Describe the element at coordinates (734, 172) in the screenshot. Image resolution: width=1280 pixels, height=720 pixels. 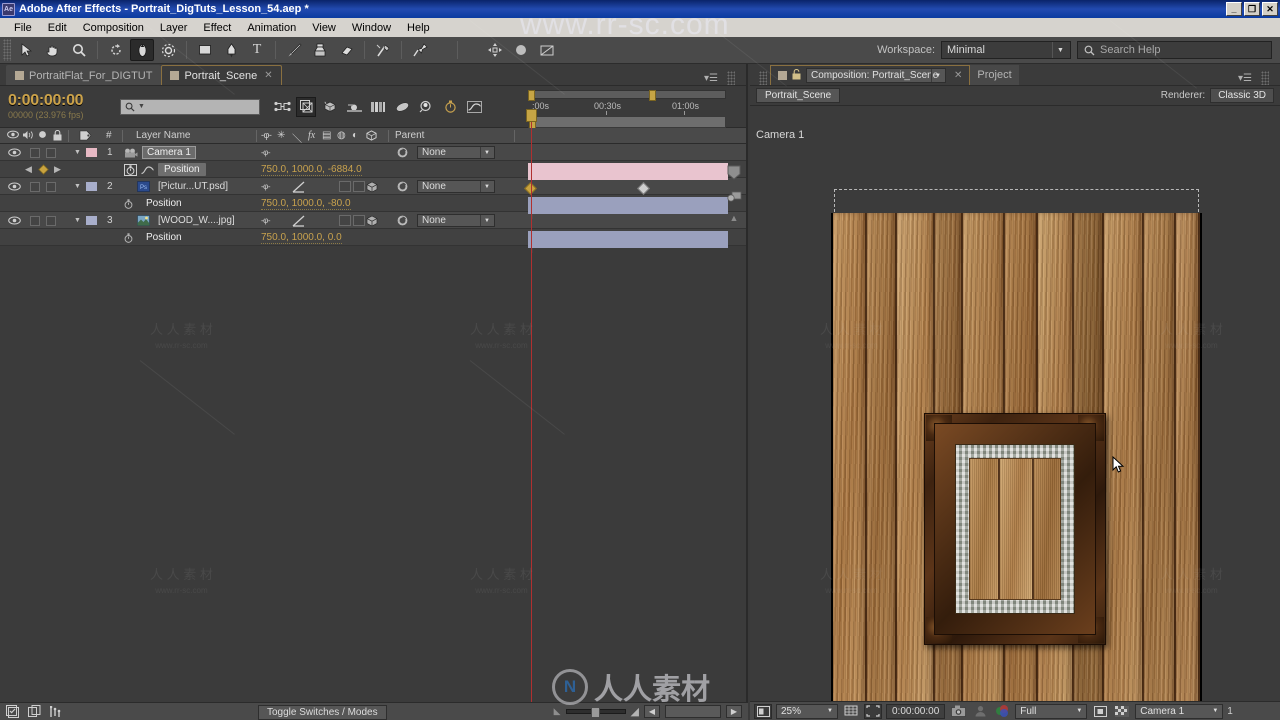
I see `shield-icon` at that location.